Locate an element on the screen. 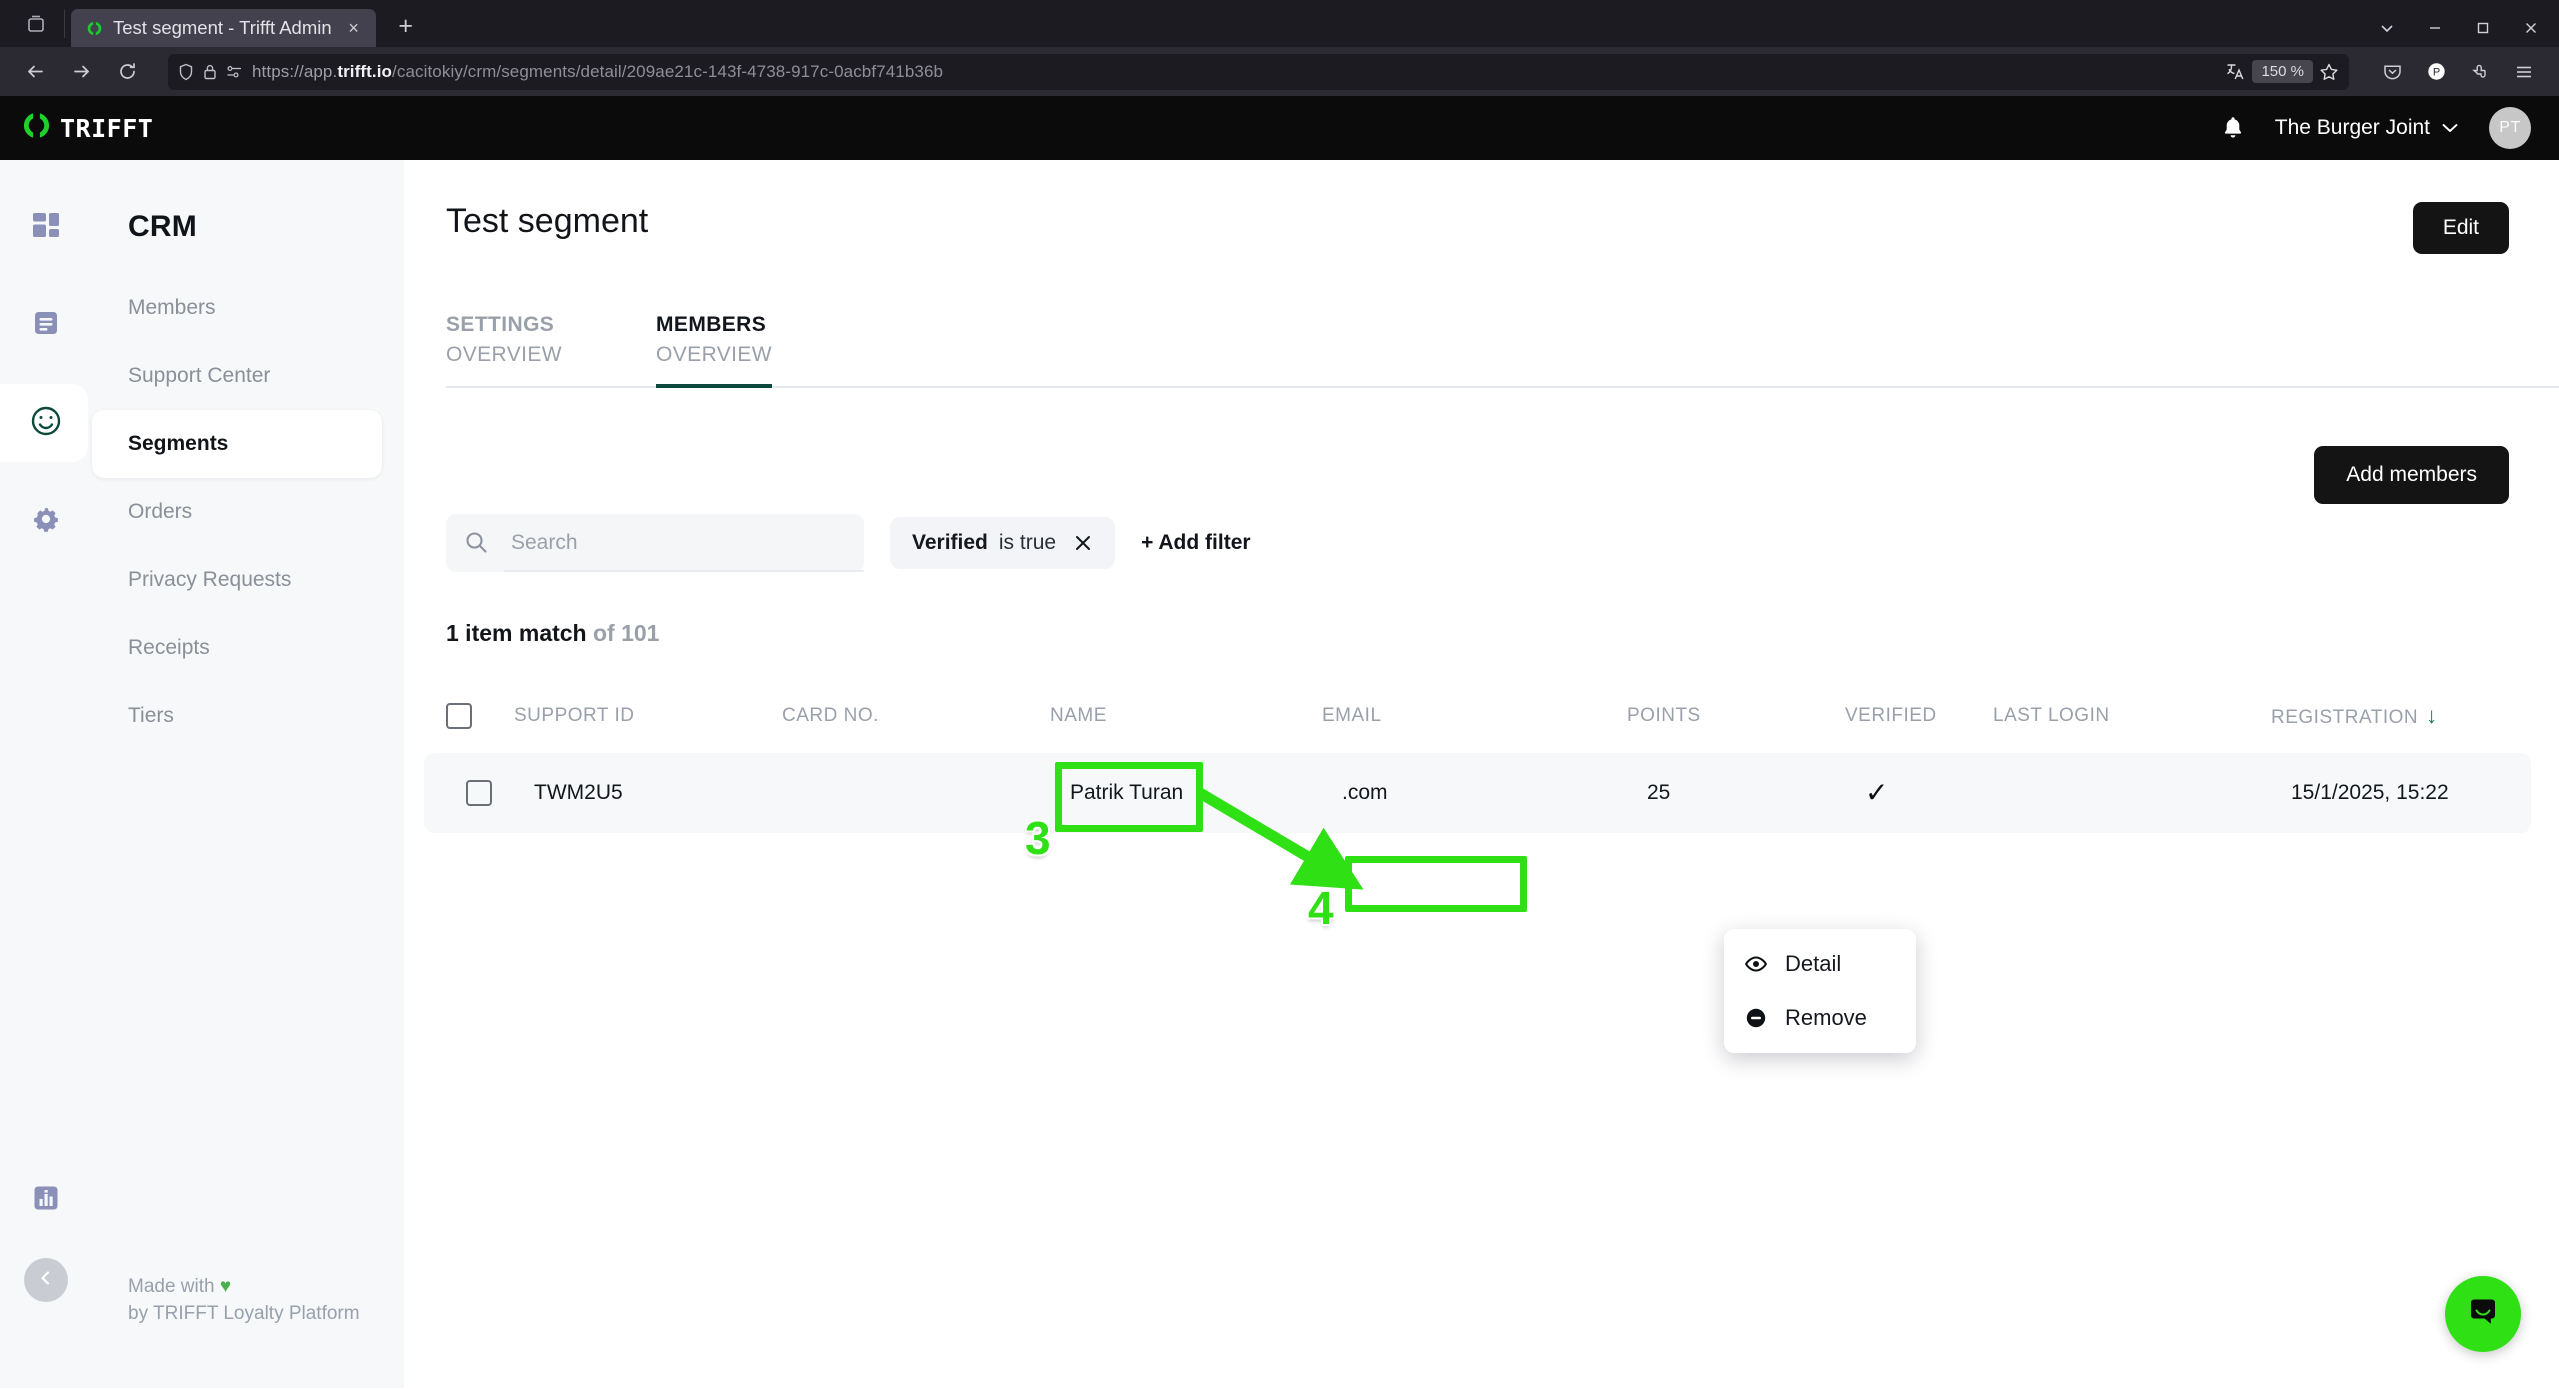  app-logo: TRIFFT is located at coordinates (87, 128).